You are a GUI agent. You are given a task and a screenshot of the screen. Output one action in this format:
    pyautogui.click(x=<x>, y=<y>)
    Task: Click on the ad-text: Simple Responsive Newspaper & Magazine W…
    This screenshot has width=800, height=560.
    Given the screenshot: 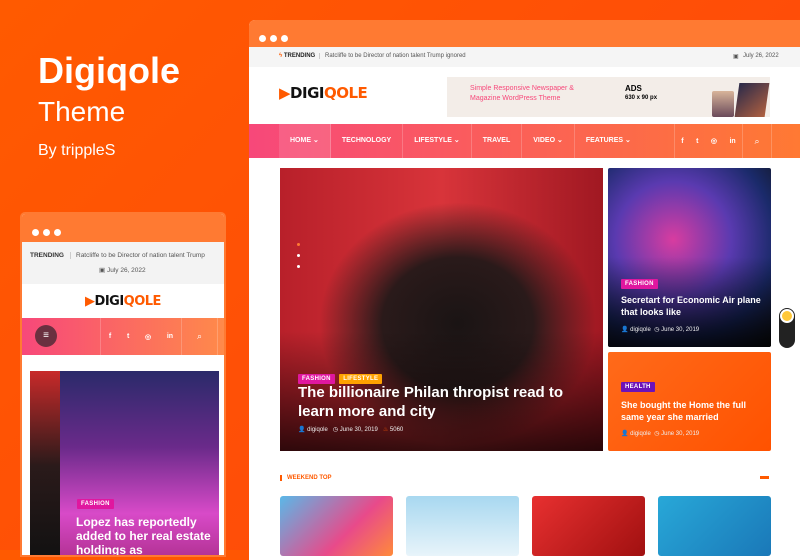 What is the action you would take?
    pyautogui.click(x=522, y=93)
    